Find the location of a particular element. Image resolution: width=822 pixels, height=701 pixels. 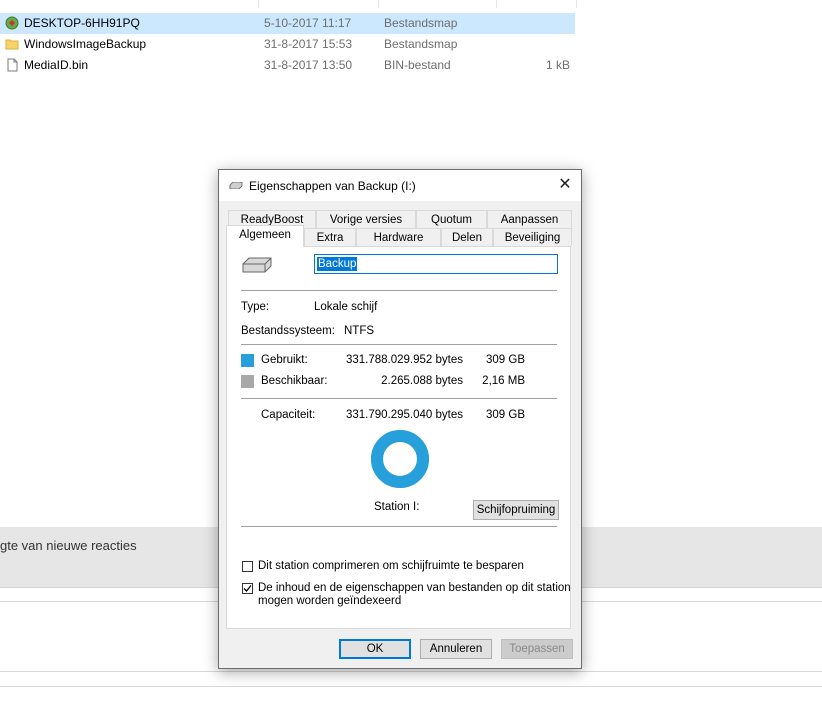

capacity-label: Capaciteit: is located at coordinates (288, 415).